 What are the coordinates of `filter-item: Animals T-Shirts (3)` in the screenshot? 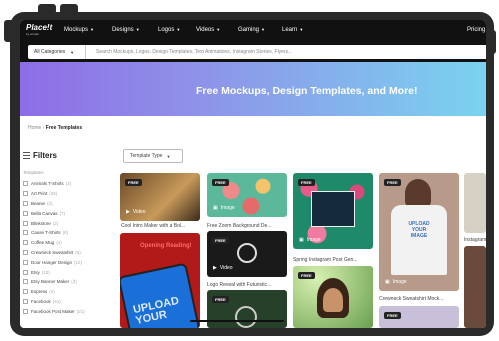 It's located at (69, 184).